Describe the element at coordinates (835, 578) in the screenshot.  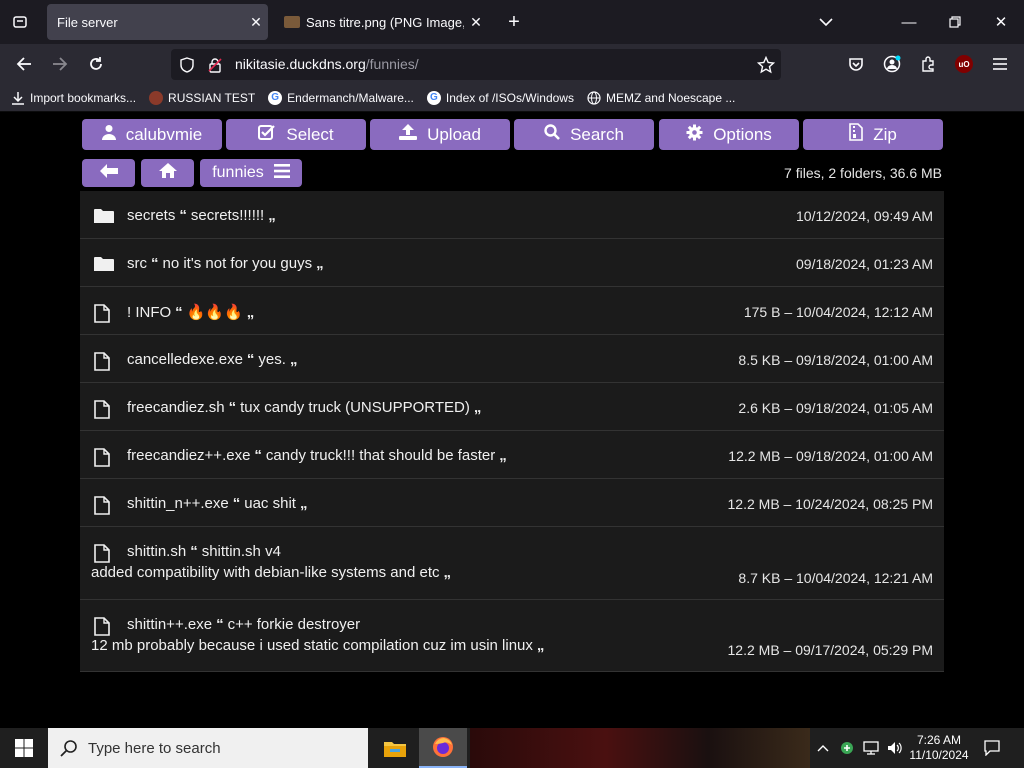
I see `file-meta: 8.7 KB – 10/04/2024, 12:21 AM` at that location.